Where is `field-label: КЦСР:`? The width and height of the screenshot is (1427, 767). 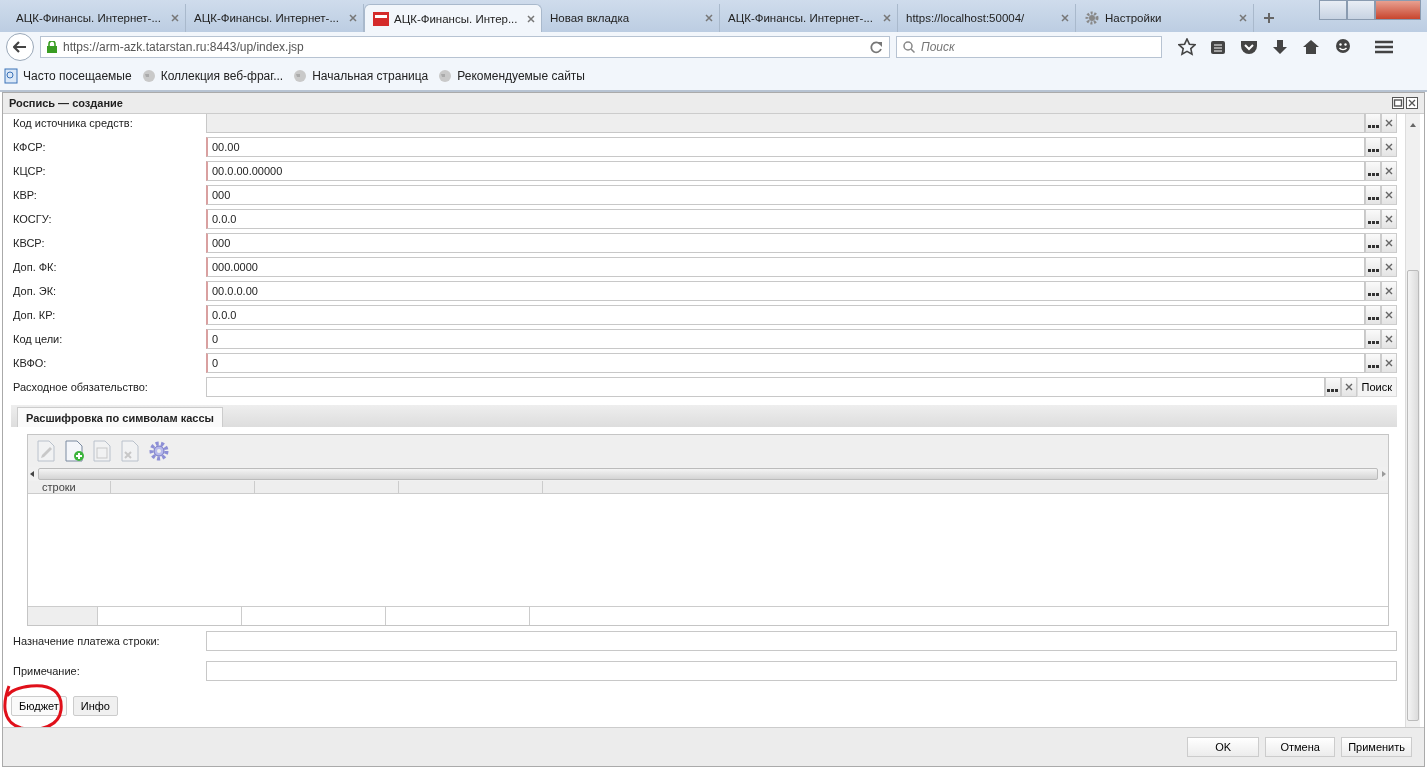 field-label: КЦСР: is located at coordinates (29, 171).